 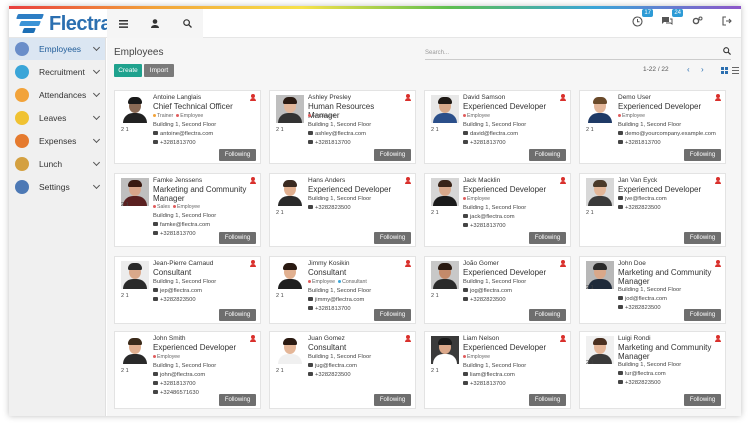 I want to click on settings-gears-icon, so click(x=697, y=21).